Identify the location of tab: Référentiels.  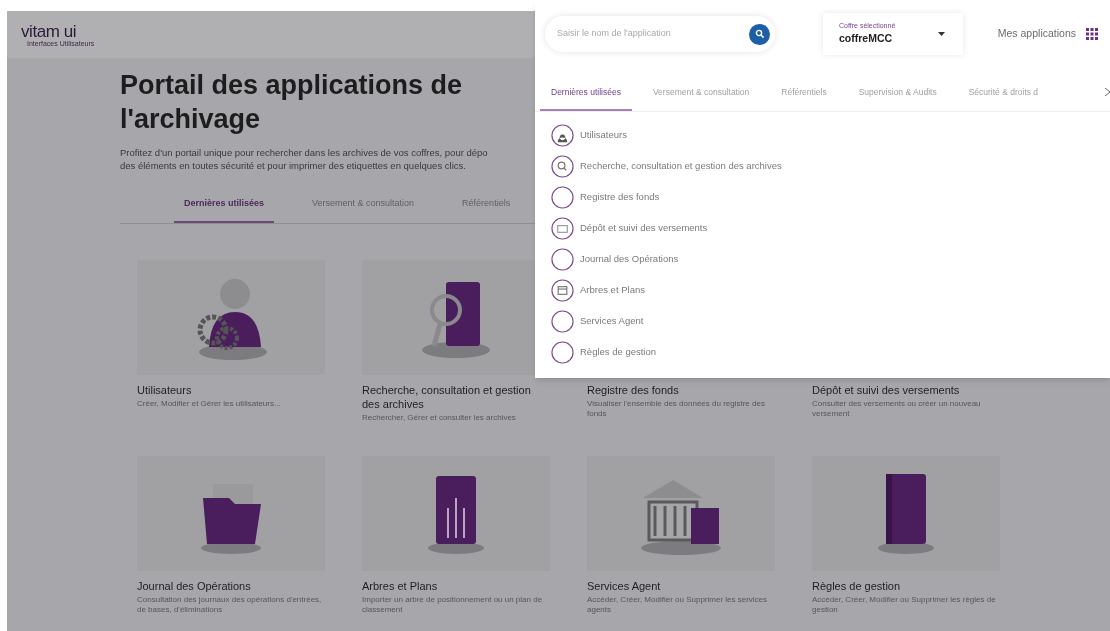
(486, 210).